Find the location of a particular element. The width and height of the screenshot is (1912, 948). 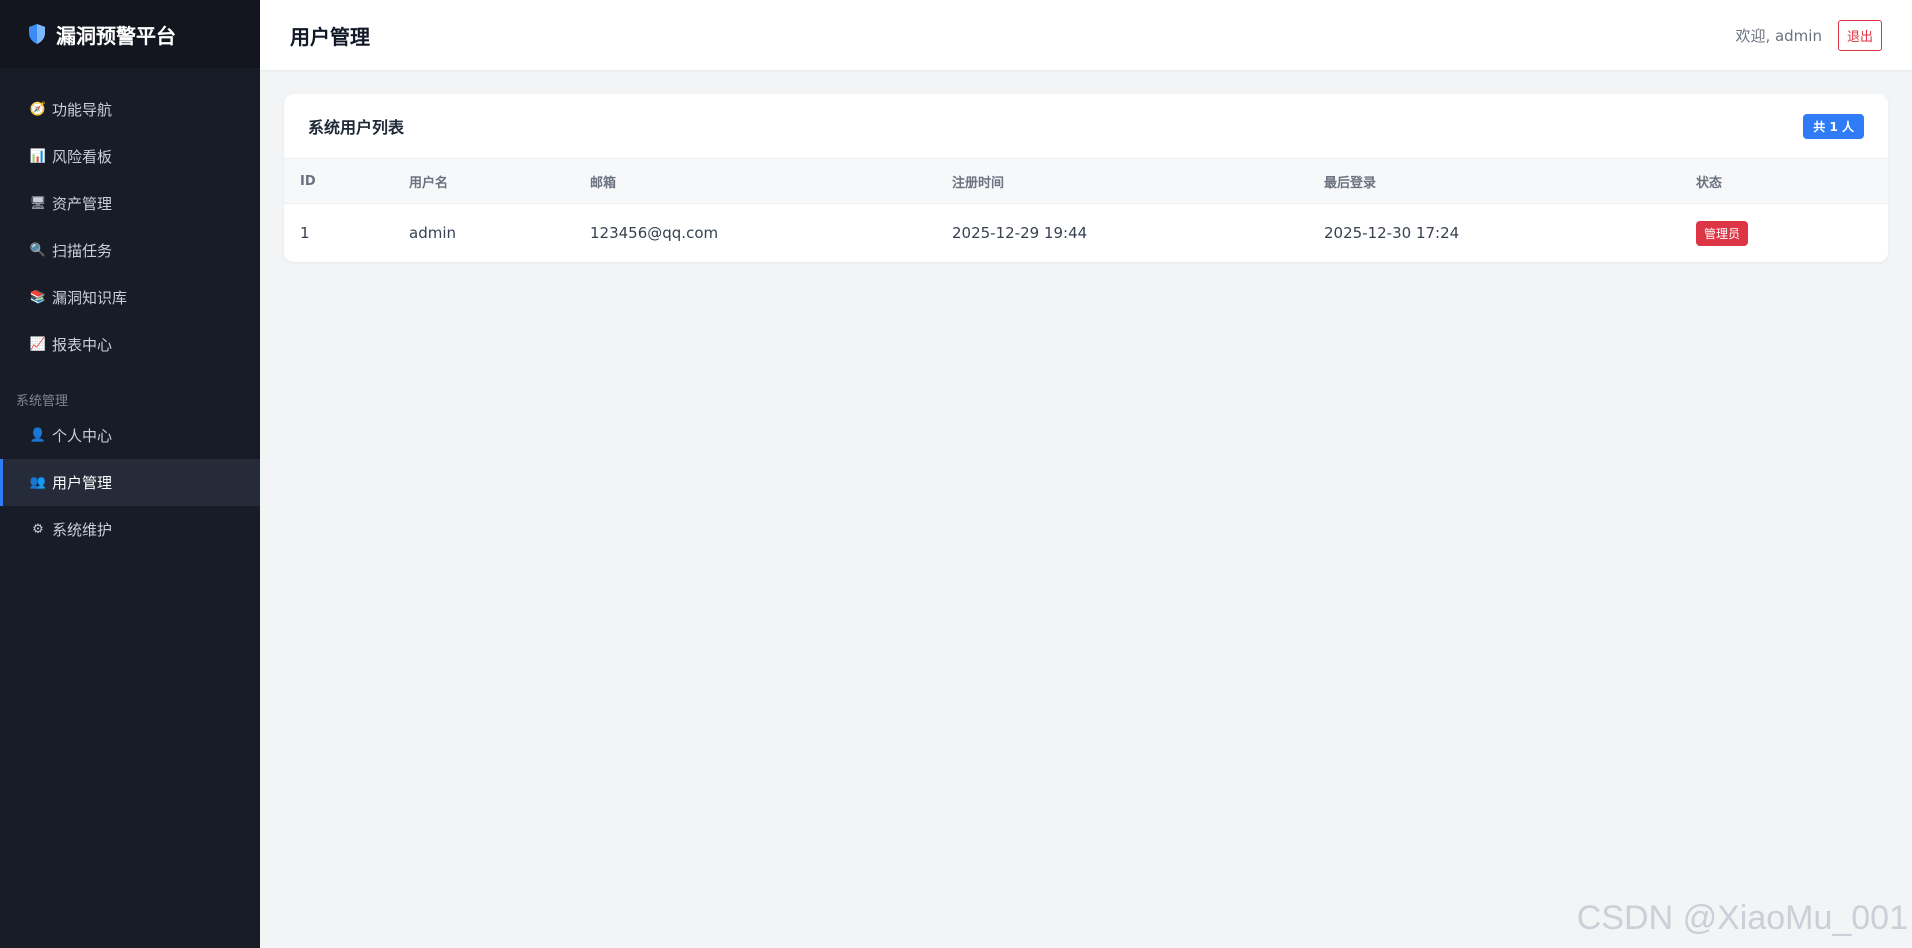

watermark: CSDN @XiaoMu_001 is located at coordinates (1742, 918).